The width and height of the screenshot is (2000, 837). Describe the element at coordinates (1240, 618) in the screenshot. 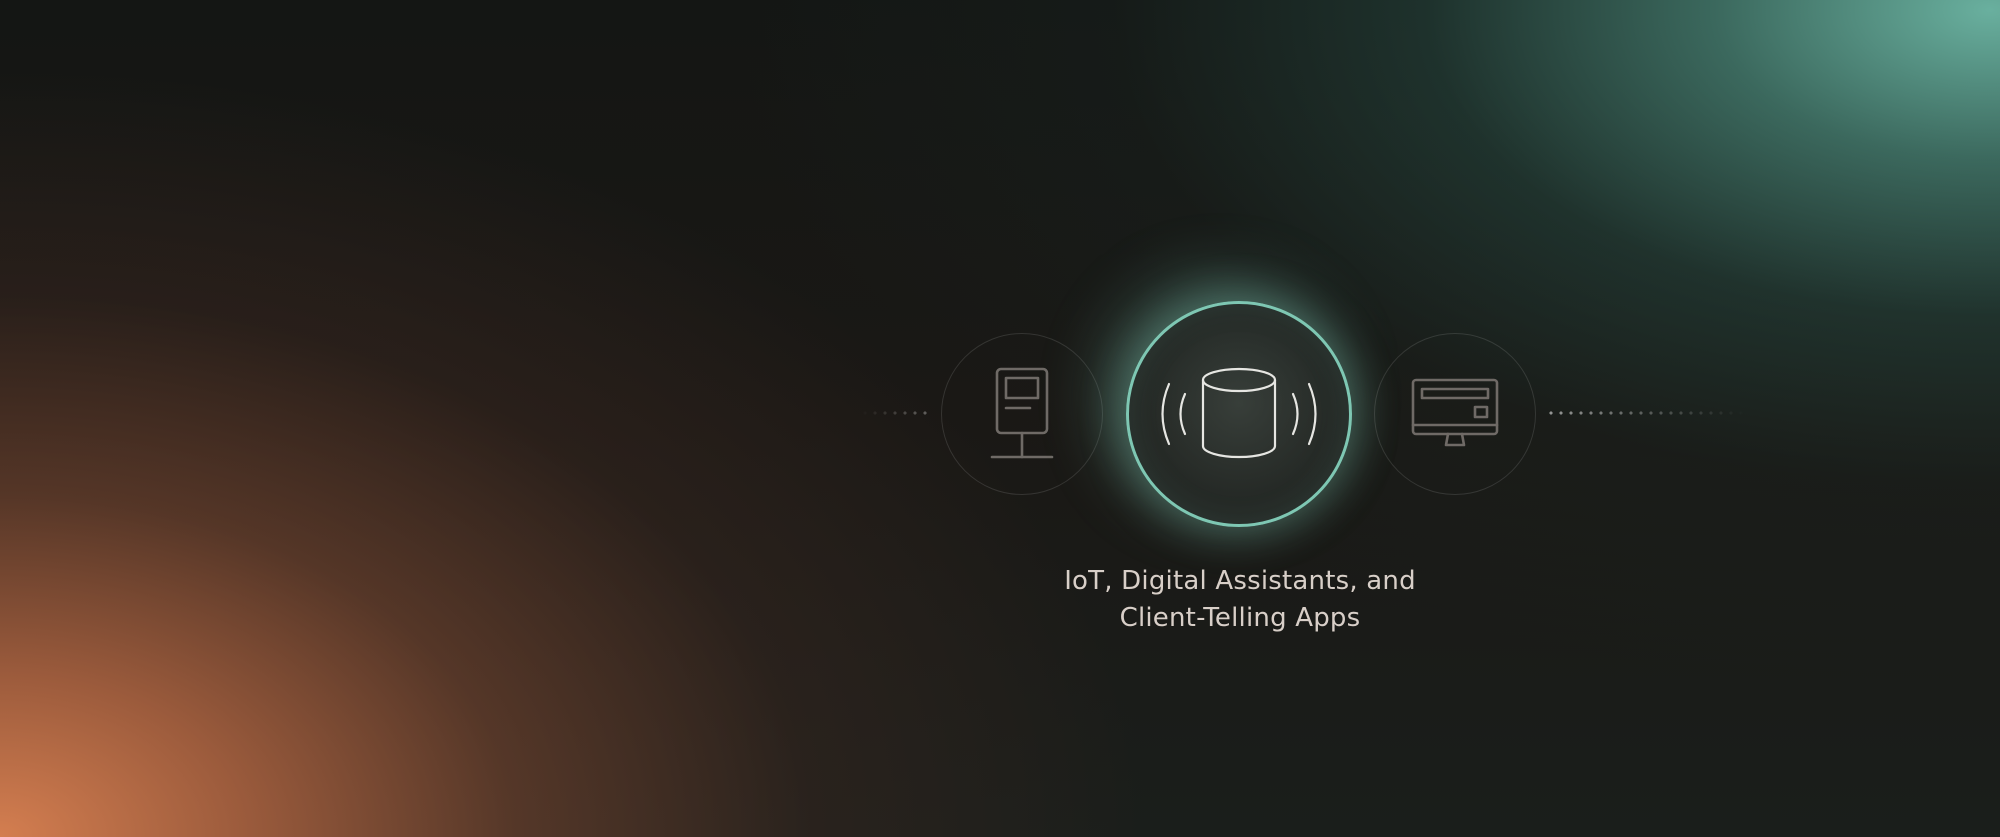

I see `caption-line-2: Client-Telling Apps` at that location.